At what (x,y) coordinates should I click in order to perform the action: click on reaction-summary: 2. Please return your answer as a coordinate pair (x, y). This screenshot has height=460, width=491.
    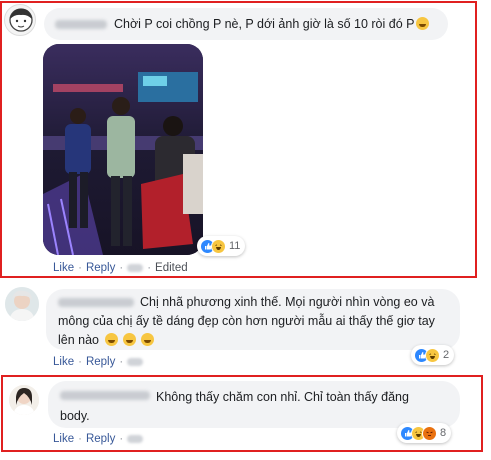
    Looking at the image, I should click on (433, 355).